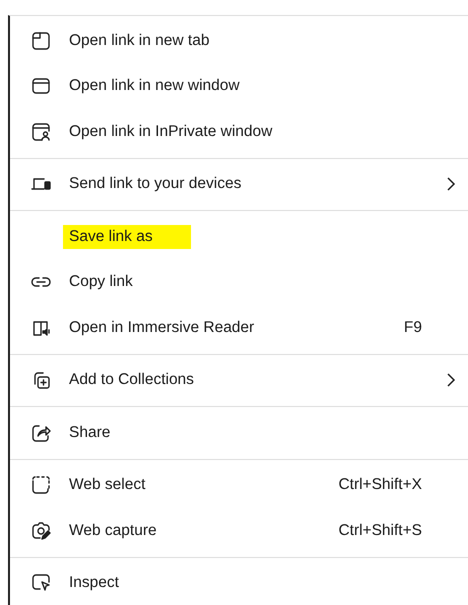 This screenshot has width=468, height=605. I want to click on cursor-window-icon, so click(40, 583).